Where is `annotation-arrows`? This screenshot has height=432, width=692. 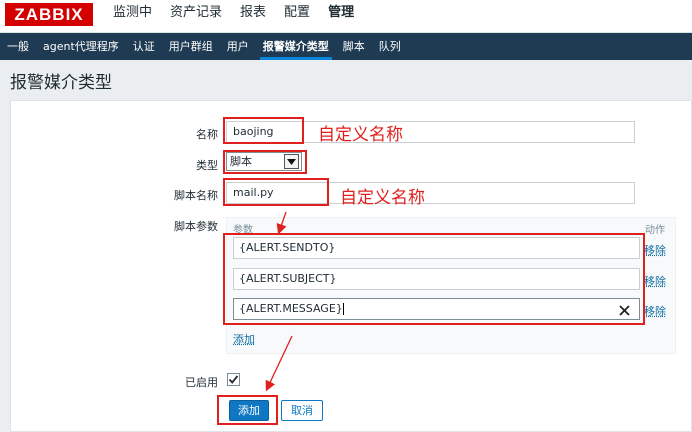
annotation-arrows is located at coordinates (279, 301).